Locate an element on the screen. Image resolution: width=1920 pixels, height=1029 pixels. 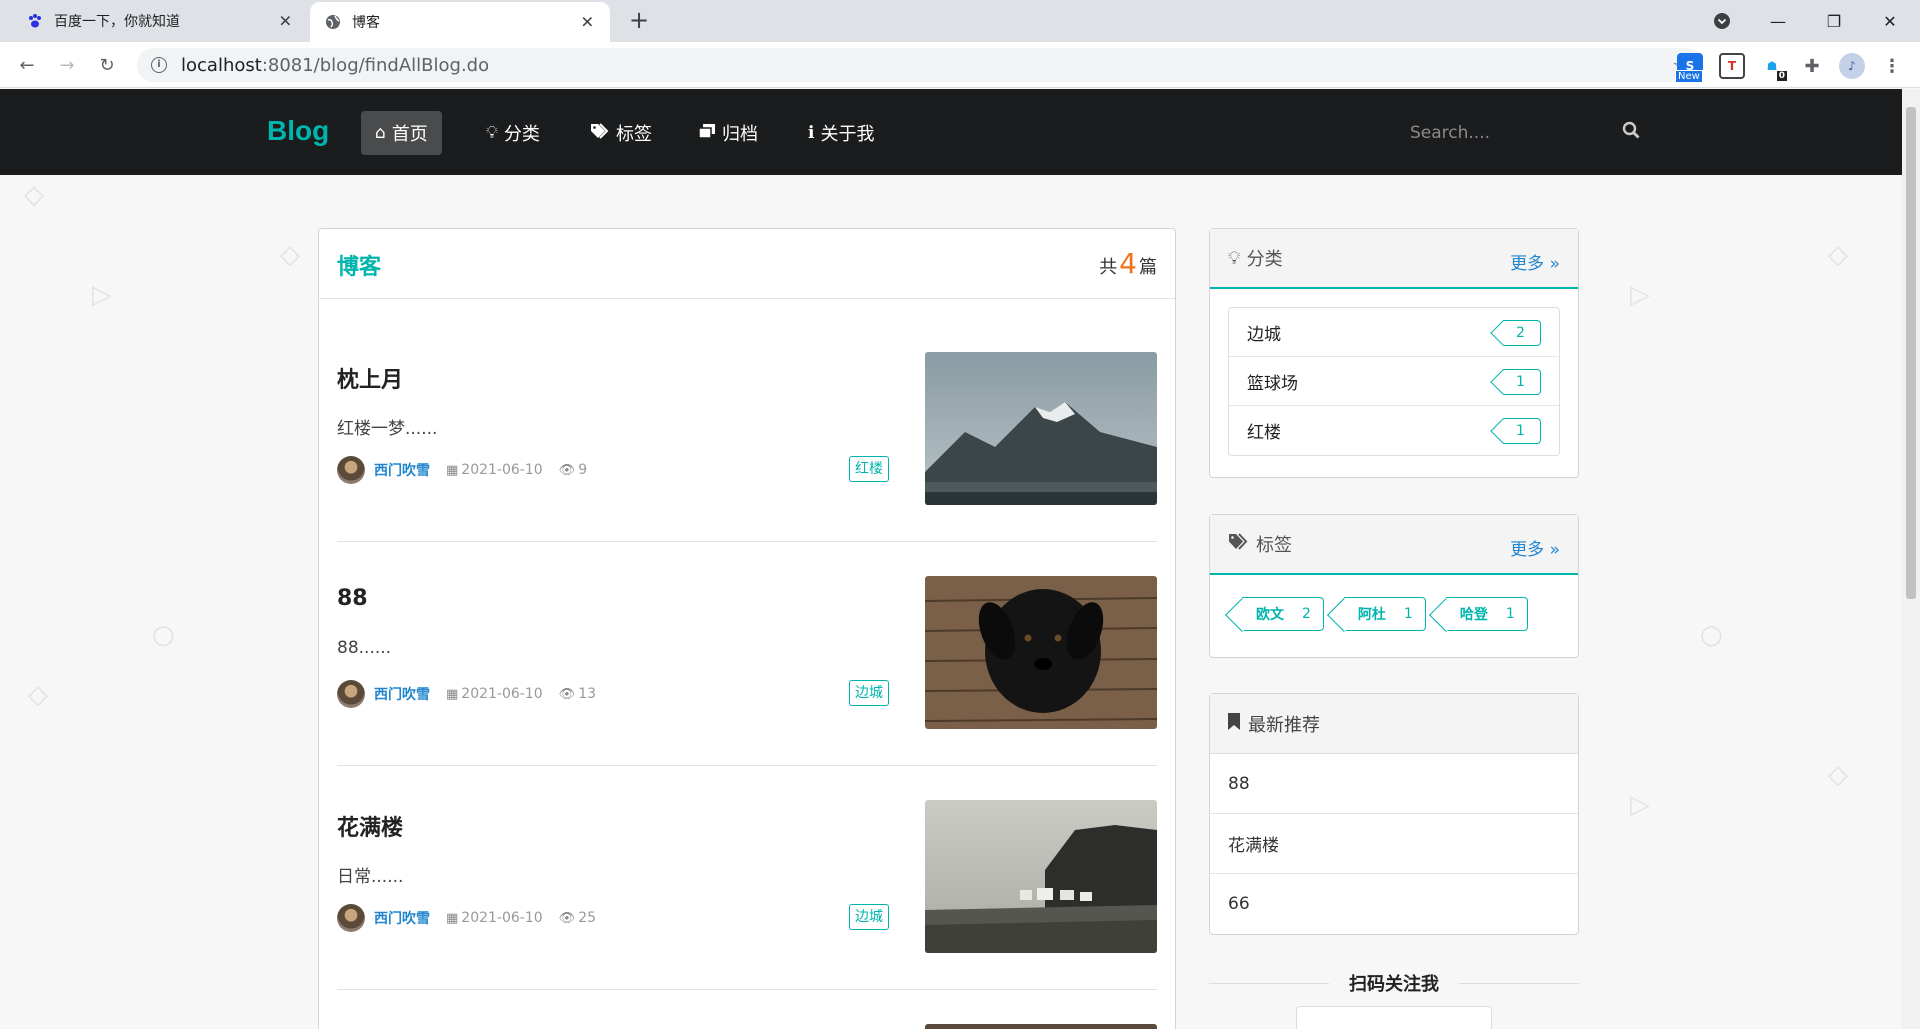
recommend-item: 花满楼 is located at coordinates (1394, 844).